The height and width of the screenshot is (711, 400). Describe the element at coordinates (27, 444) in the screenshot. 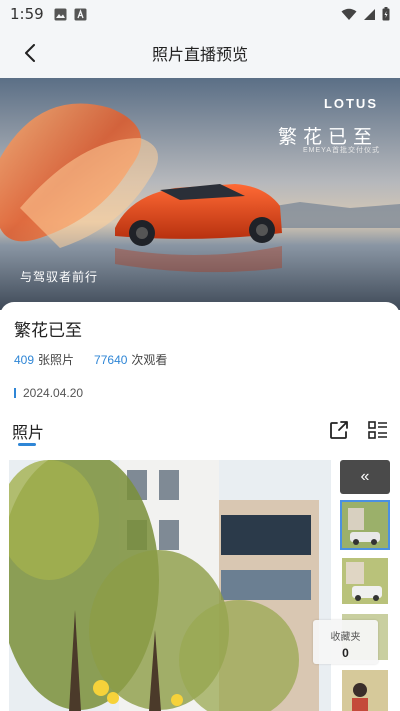

I see `tab-active-indicator` at that location.